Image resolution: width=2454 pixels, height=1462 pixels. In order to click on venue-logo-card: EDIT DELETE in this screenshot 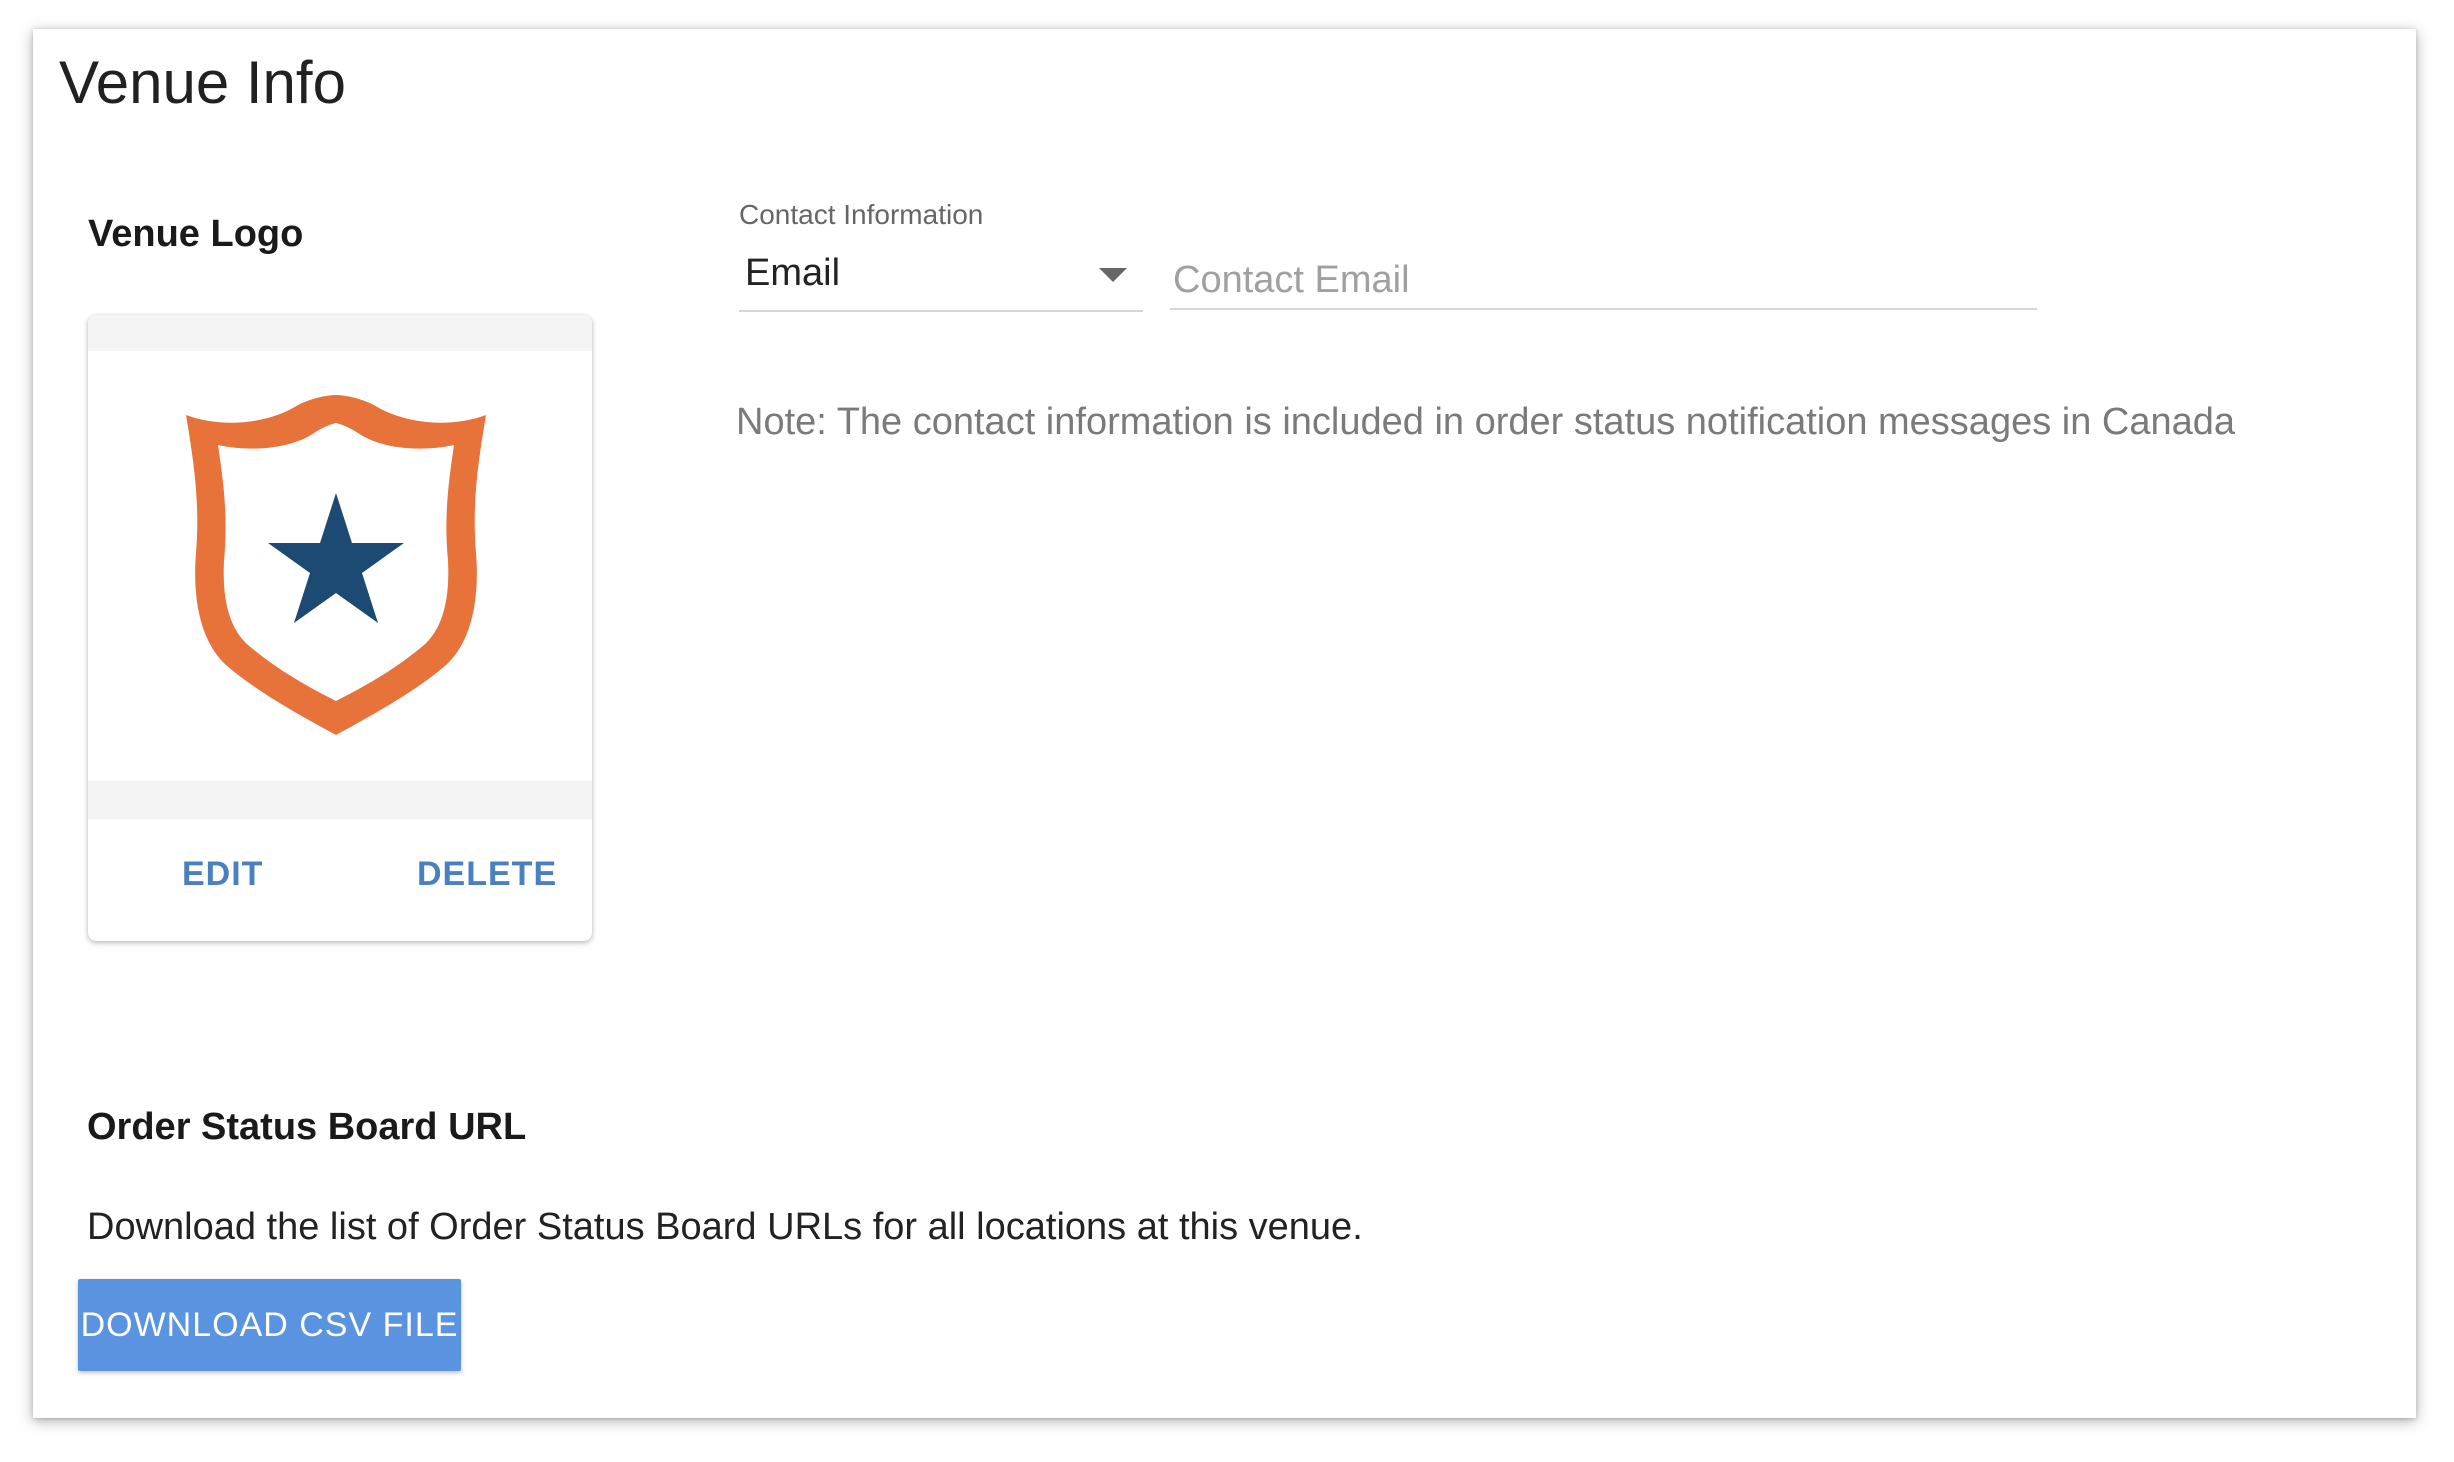, I will do `click(340, 628)`.